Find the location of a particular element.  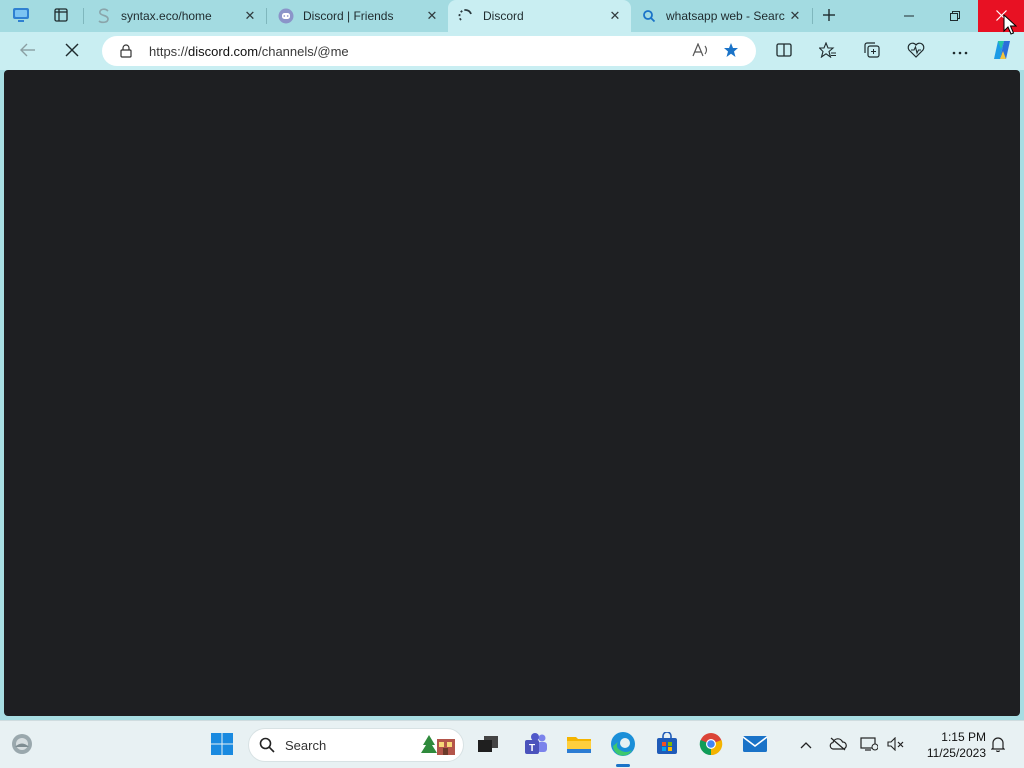

split-screen-icon is located at coordinates (784, 51).